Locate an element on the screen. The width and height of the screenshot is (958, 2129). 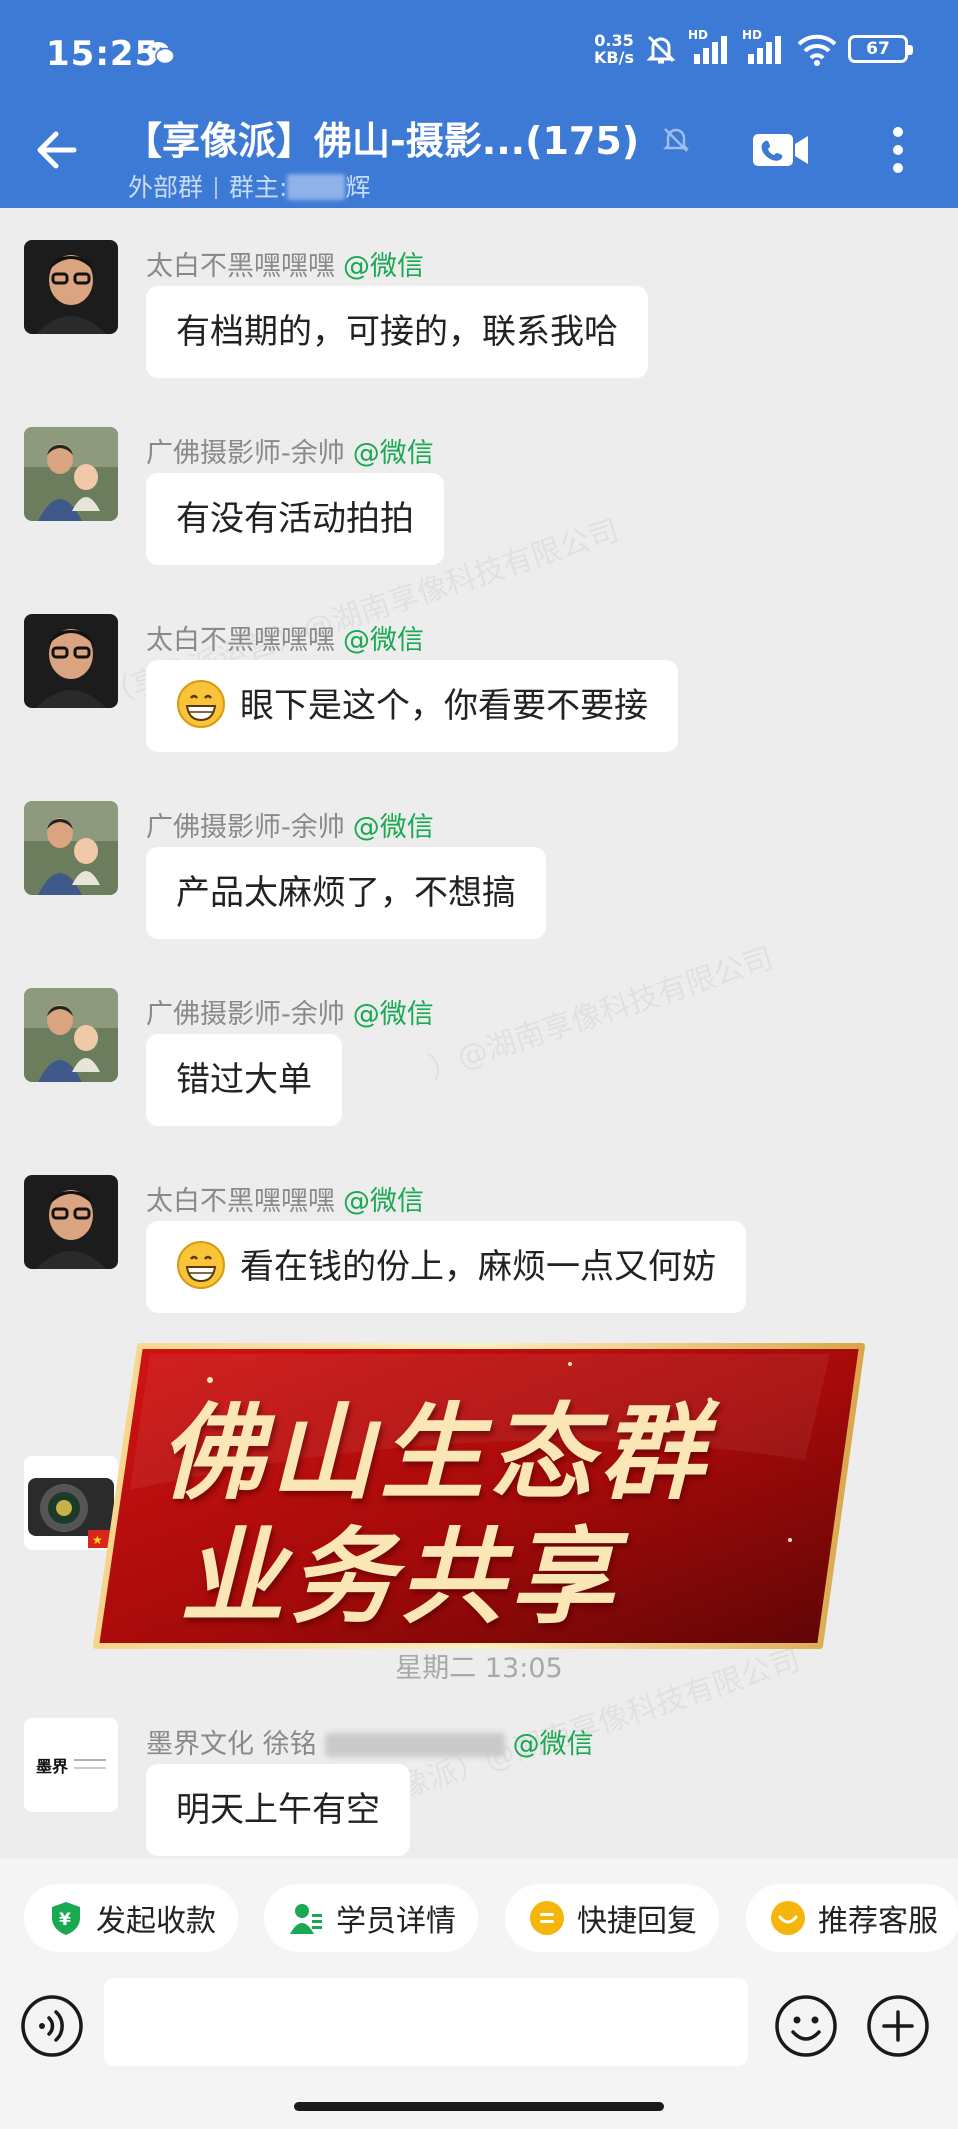
message-bubble: 明天上午有空 is located at coordinates (278, 1810).